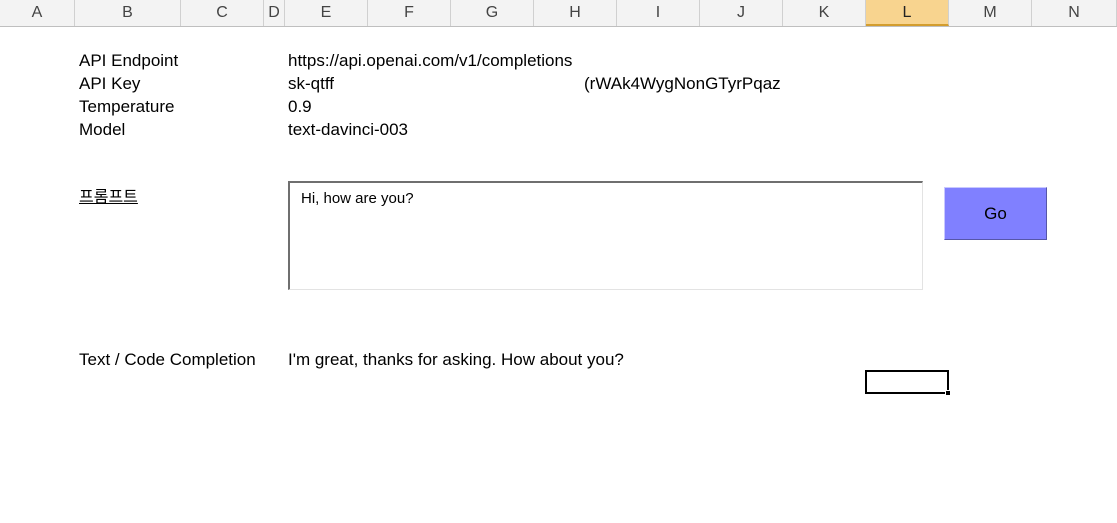 This screenshot has width=1117, height=523. I want to click on column-header-a: A, so click(37, 13).